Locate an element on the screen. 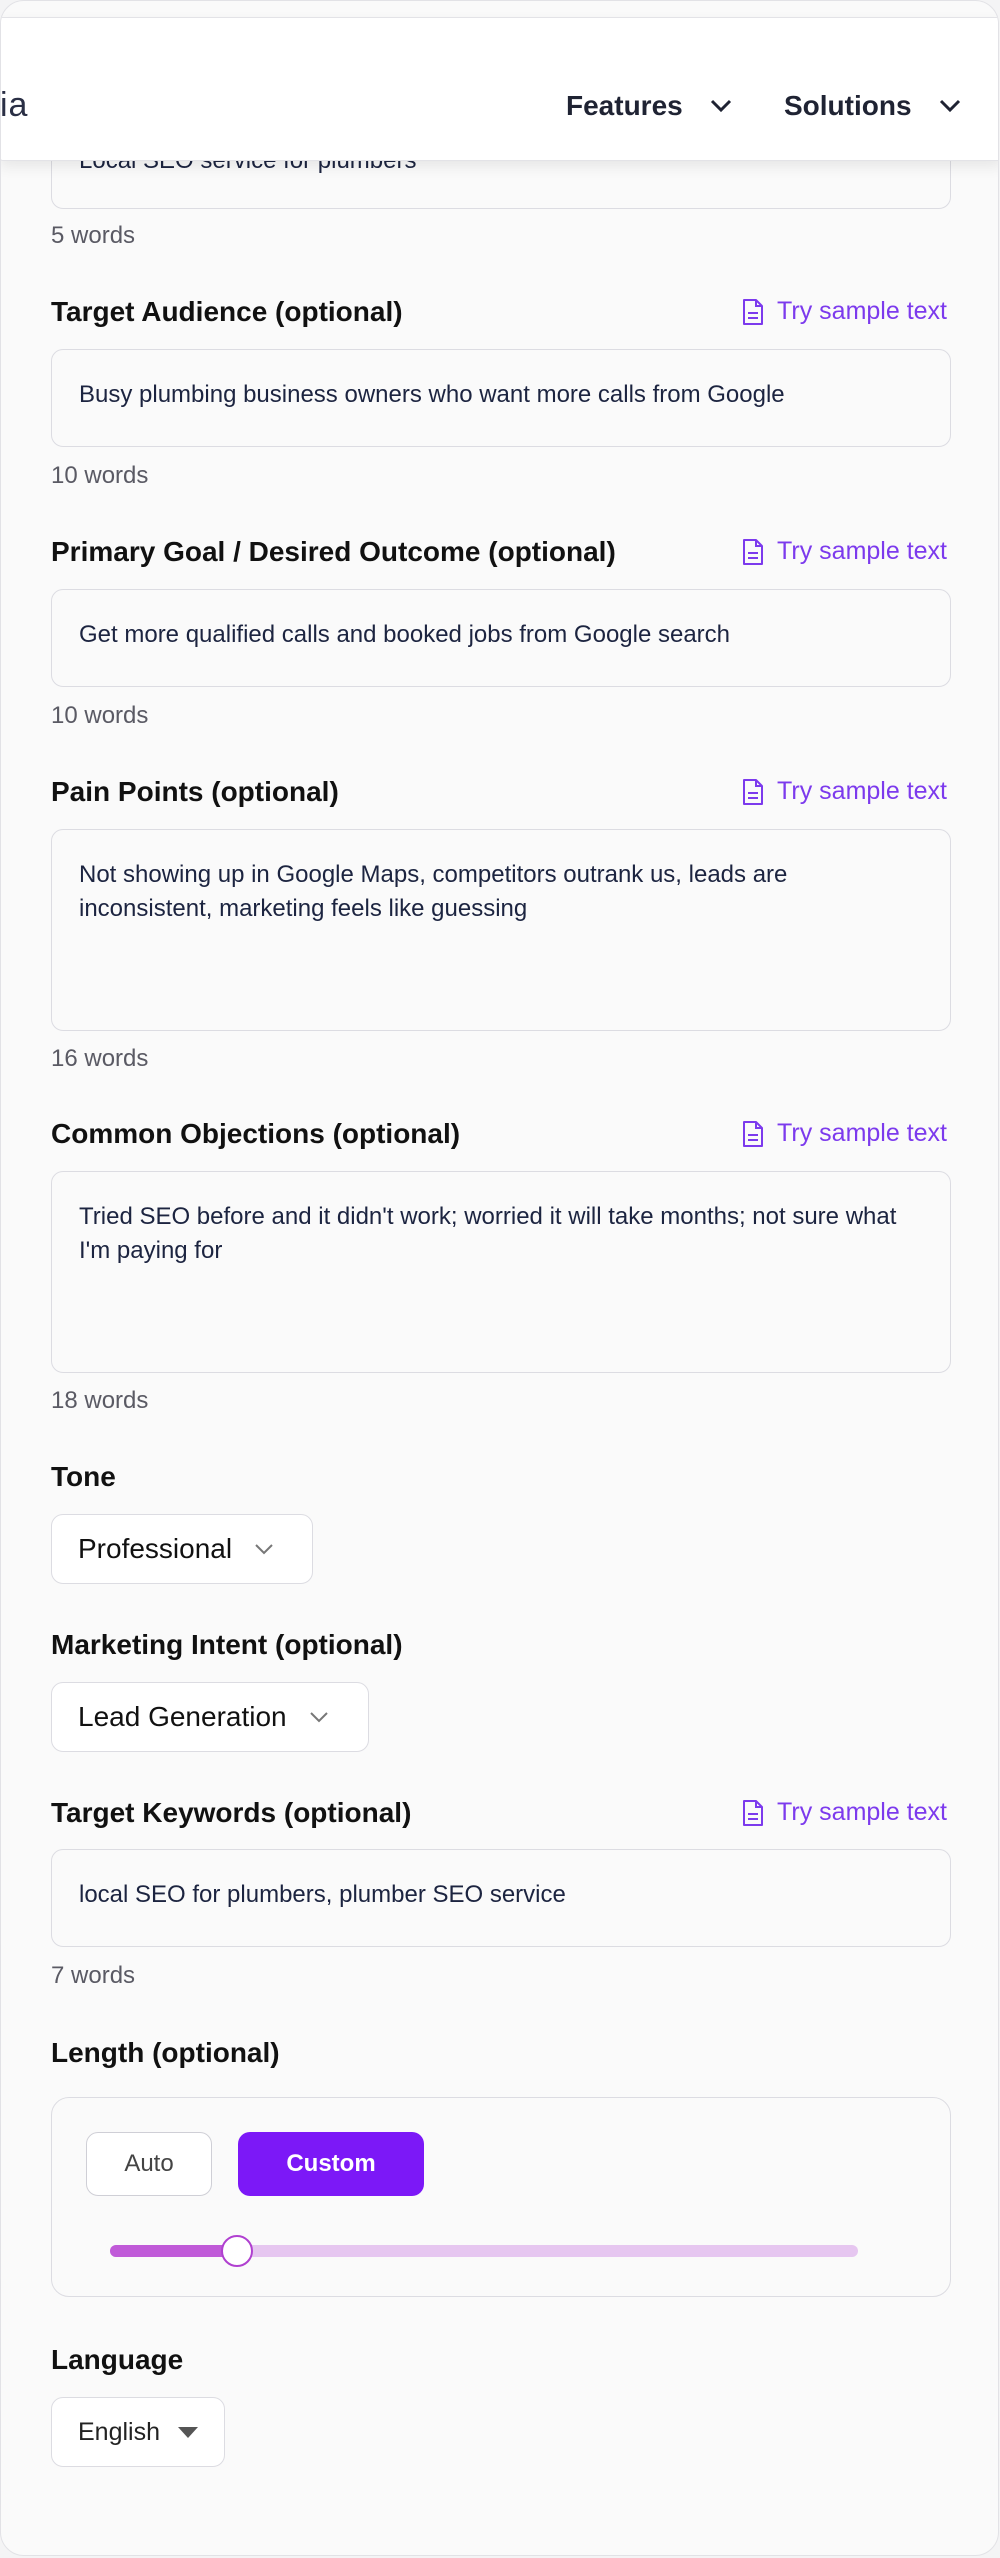  nav-solutions: Solutions is located at coordinates (873, 106).